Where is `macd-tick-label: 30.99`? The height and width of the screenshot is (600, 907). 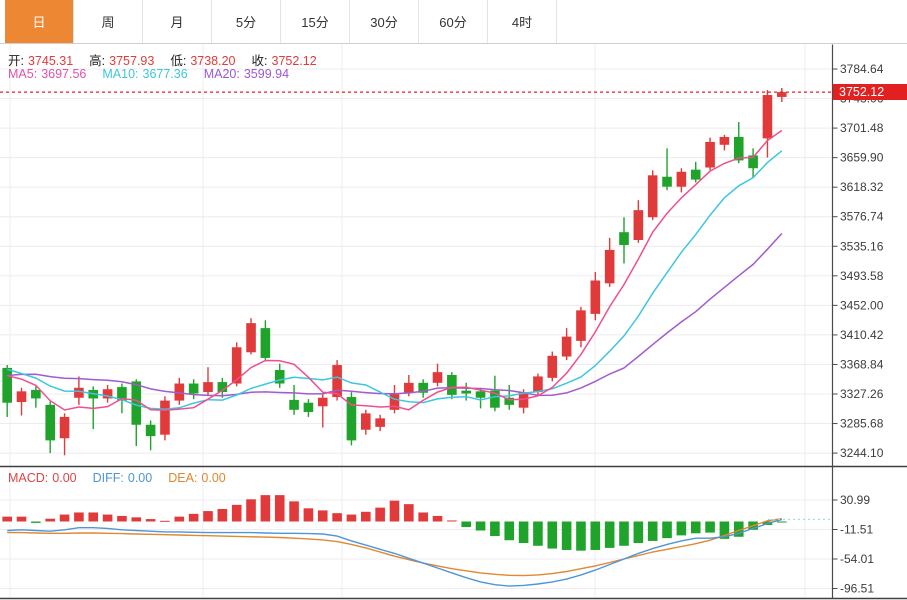 macd-tick-label: 30.99 is located at coordinates (855, 500).